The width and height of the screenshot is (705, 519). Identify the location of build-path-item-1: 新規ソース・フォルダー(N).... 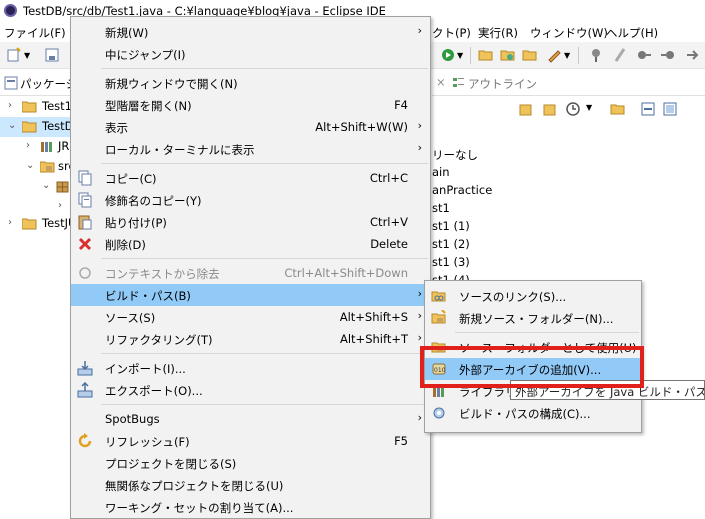
(533, 318).